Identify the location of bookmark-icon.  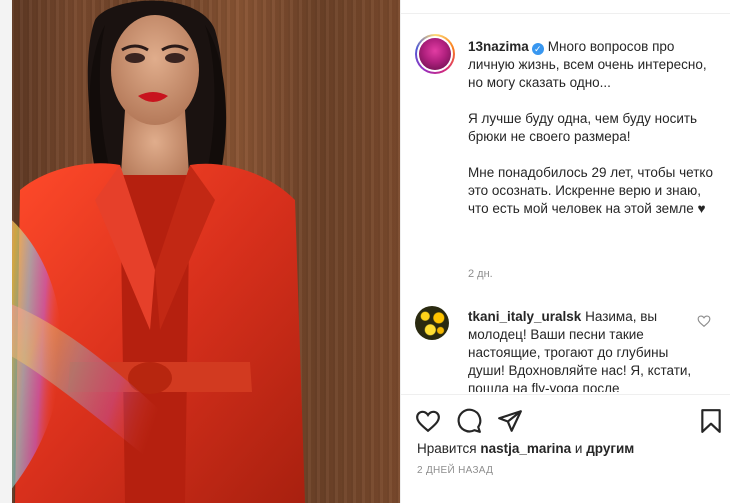
(711, 421).